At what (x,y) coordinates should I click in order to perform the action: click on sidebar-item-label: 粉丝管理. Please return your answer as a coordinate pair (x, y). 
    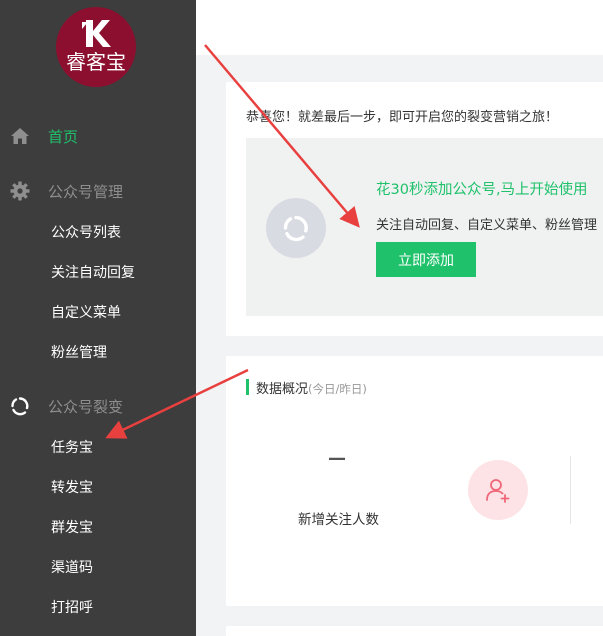
    Looking at the image, I should click on (79, 353).